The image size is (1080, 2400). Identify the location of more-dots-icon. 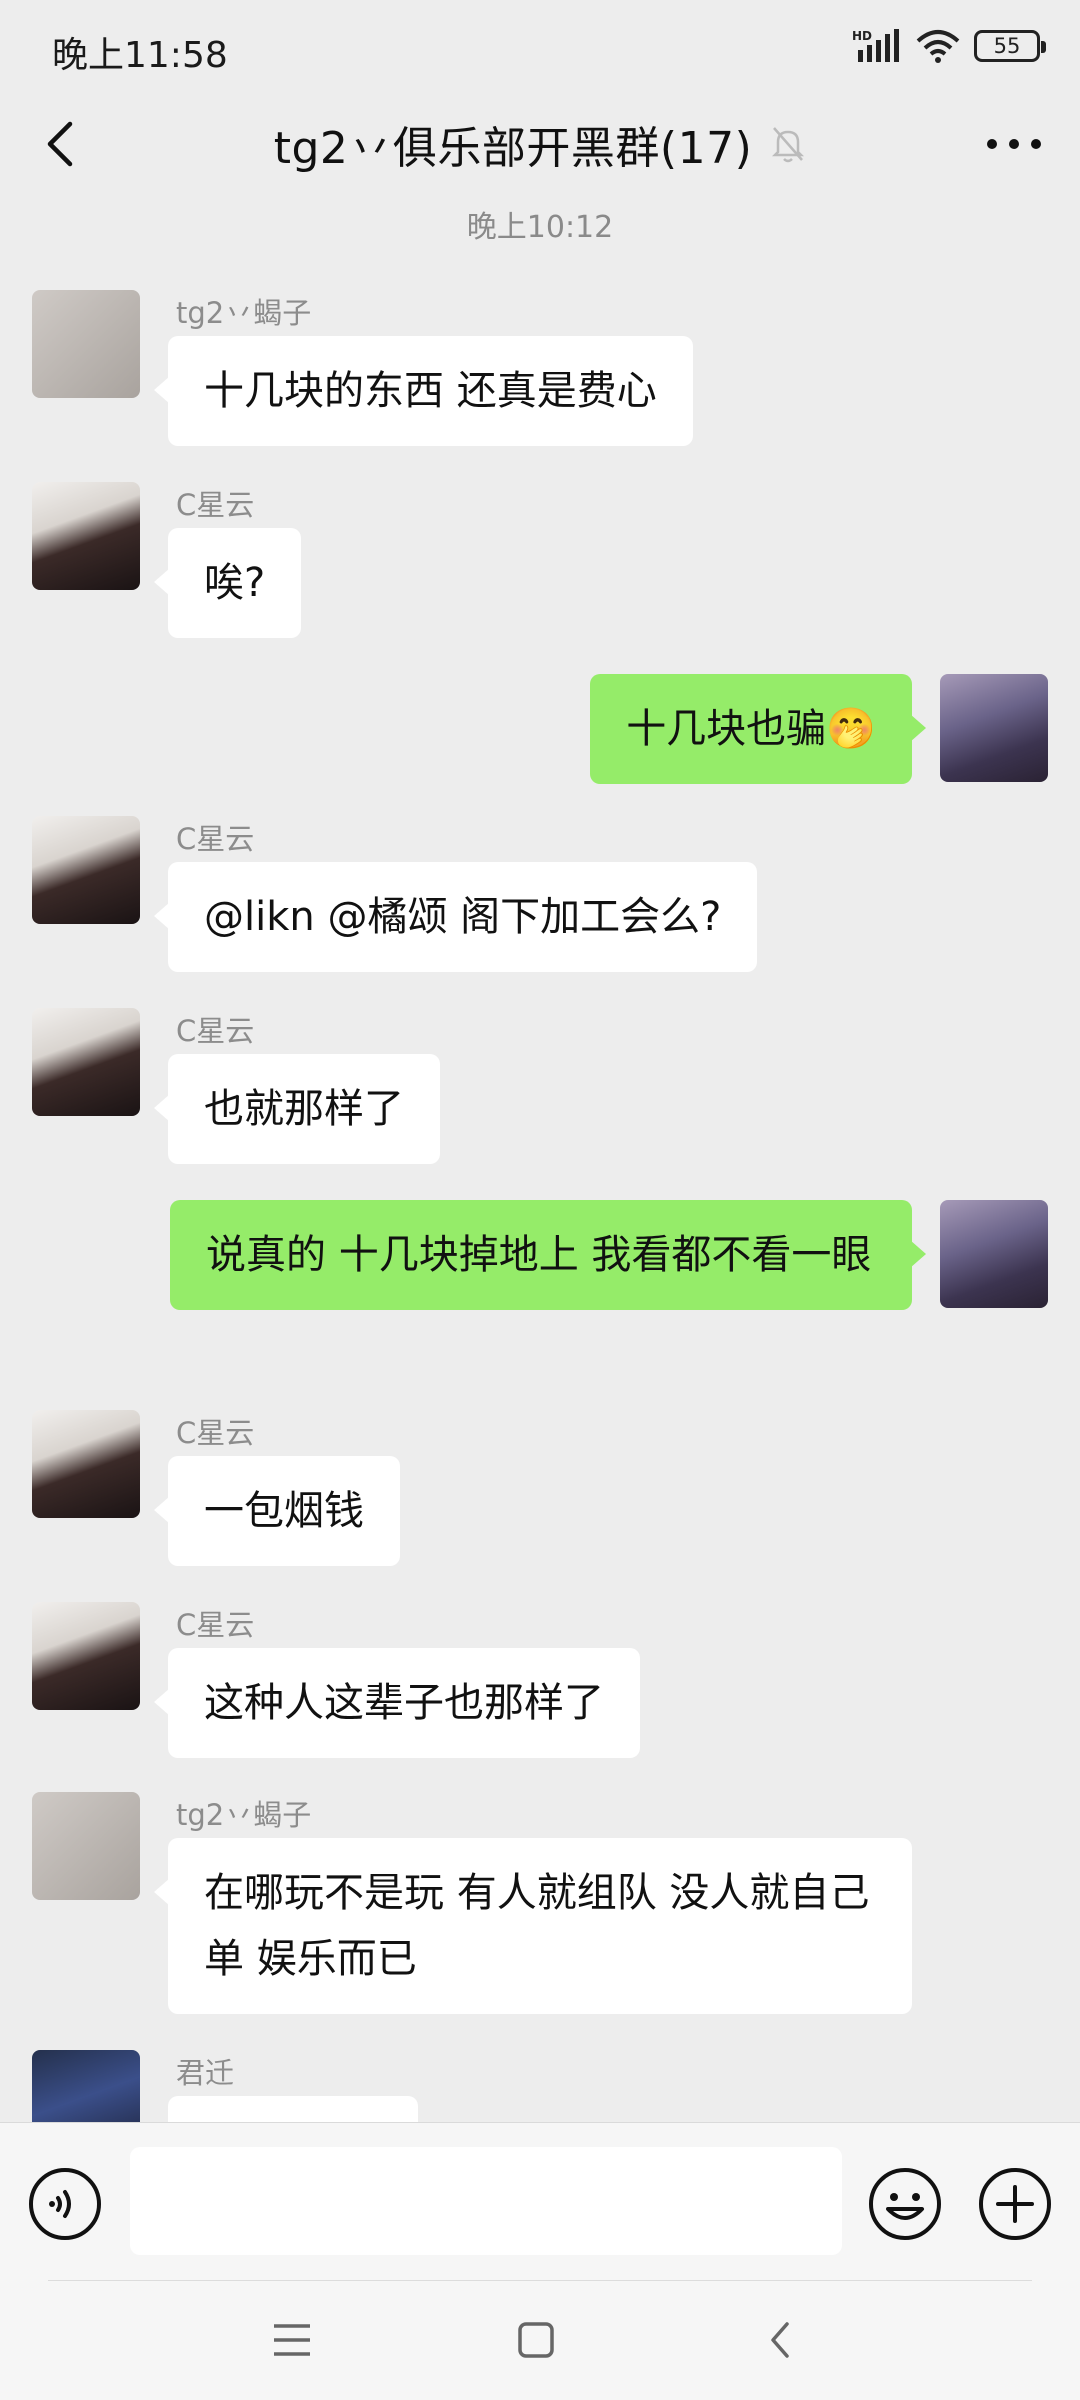
(1014, 144).